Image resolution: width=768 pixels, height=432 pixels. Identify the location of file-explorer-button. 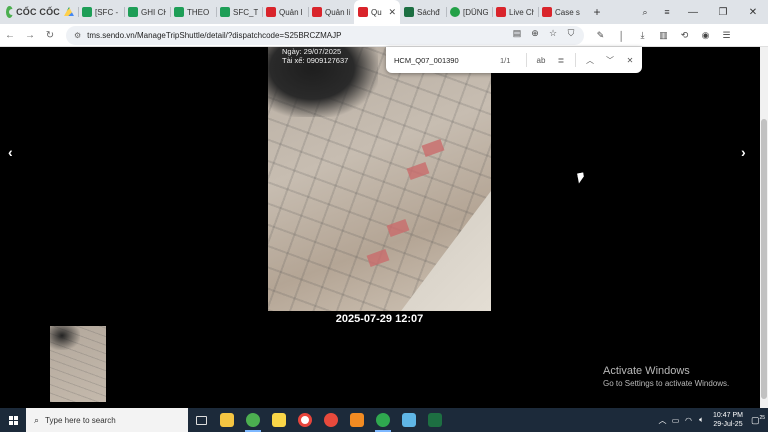
(227, 420).